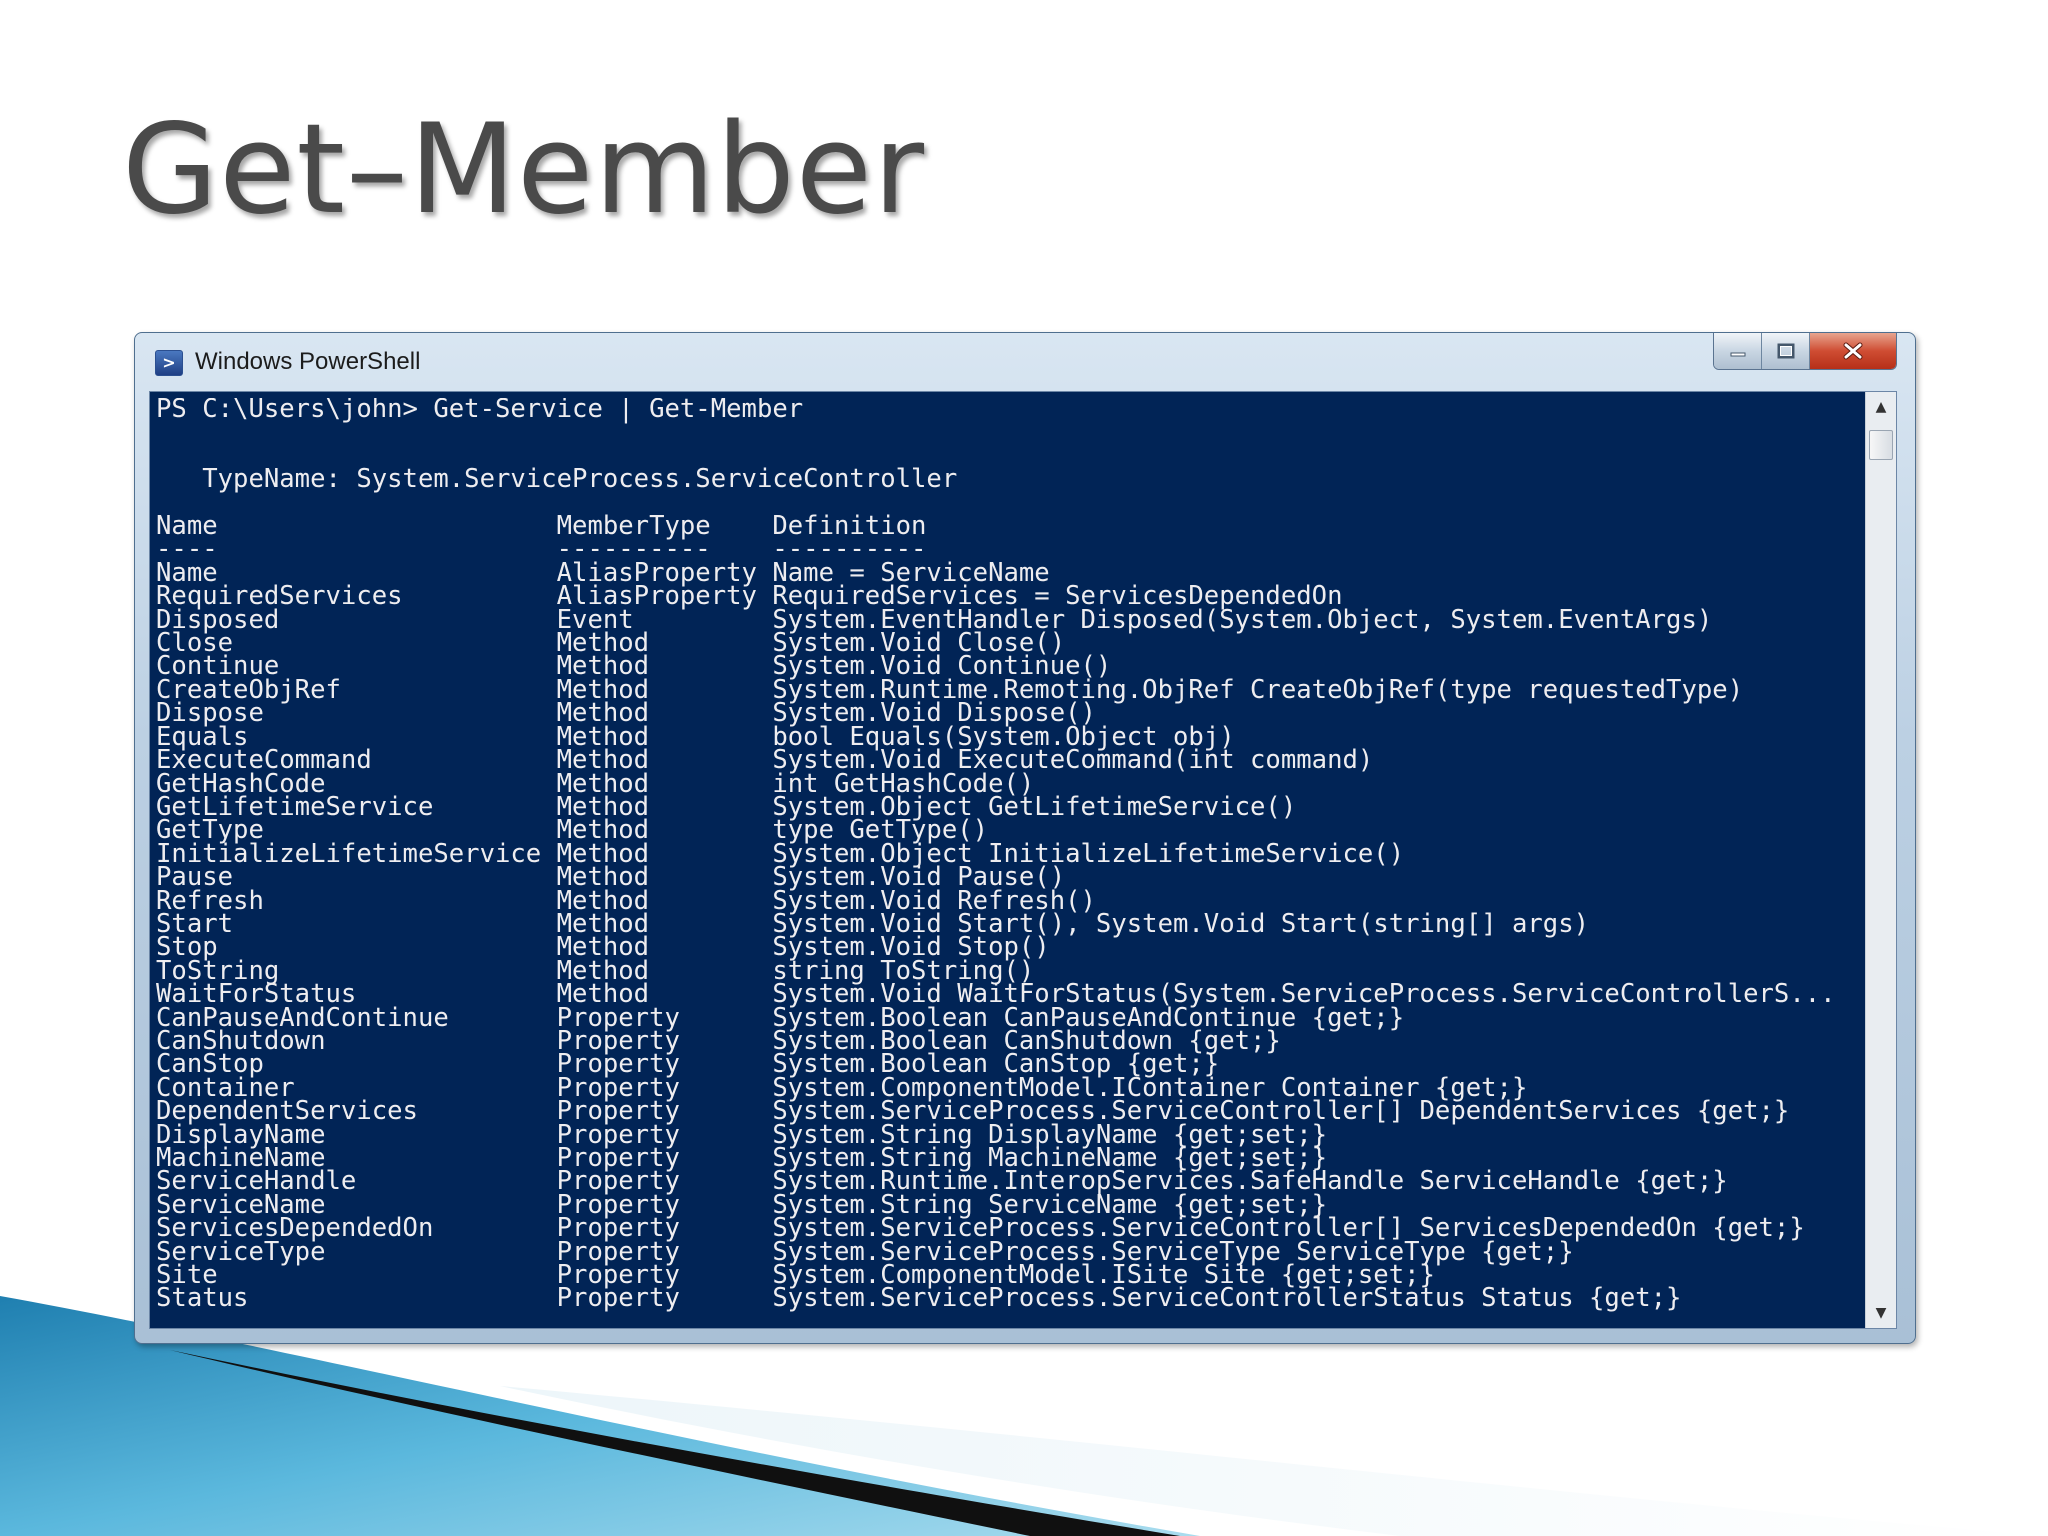  What do you see at coordinates (1737, 354) in the screenshot?
I see `minimize-icon` at bounding box center [1737, 354].